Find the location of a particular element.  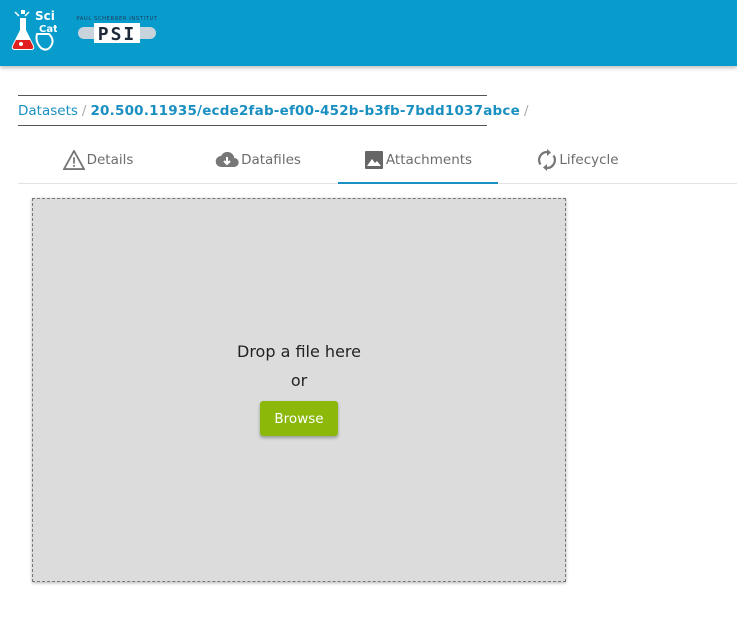

sync-icon is located at coordinates (547, 159).